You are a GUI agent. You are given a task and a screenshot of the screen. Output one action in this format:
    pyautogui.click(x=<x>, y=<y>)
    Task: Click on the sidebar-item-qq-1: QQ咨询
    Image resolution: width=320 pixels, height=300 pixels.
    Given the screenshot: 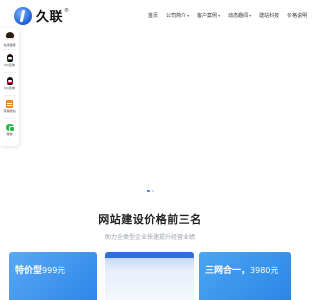 What is the action you would take?
    pyautogui.click(x=9, y=60)
    